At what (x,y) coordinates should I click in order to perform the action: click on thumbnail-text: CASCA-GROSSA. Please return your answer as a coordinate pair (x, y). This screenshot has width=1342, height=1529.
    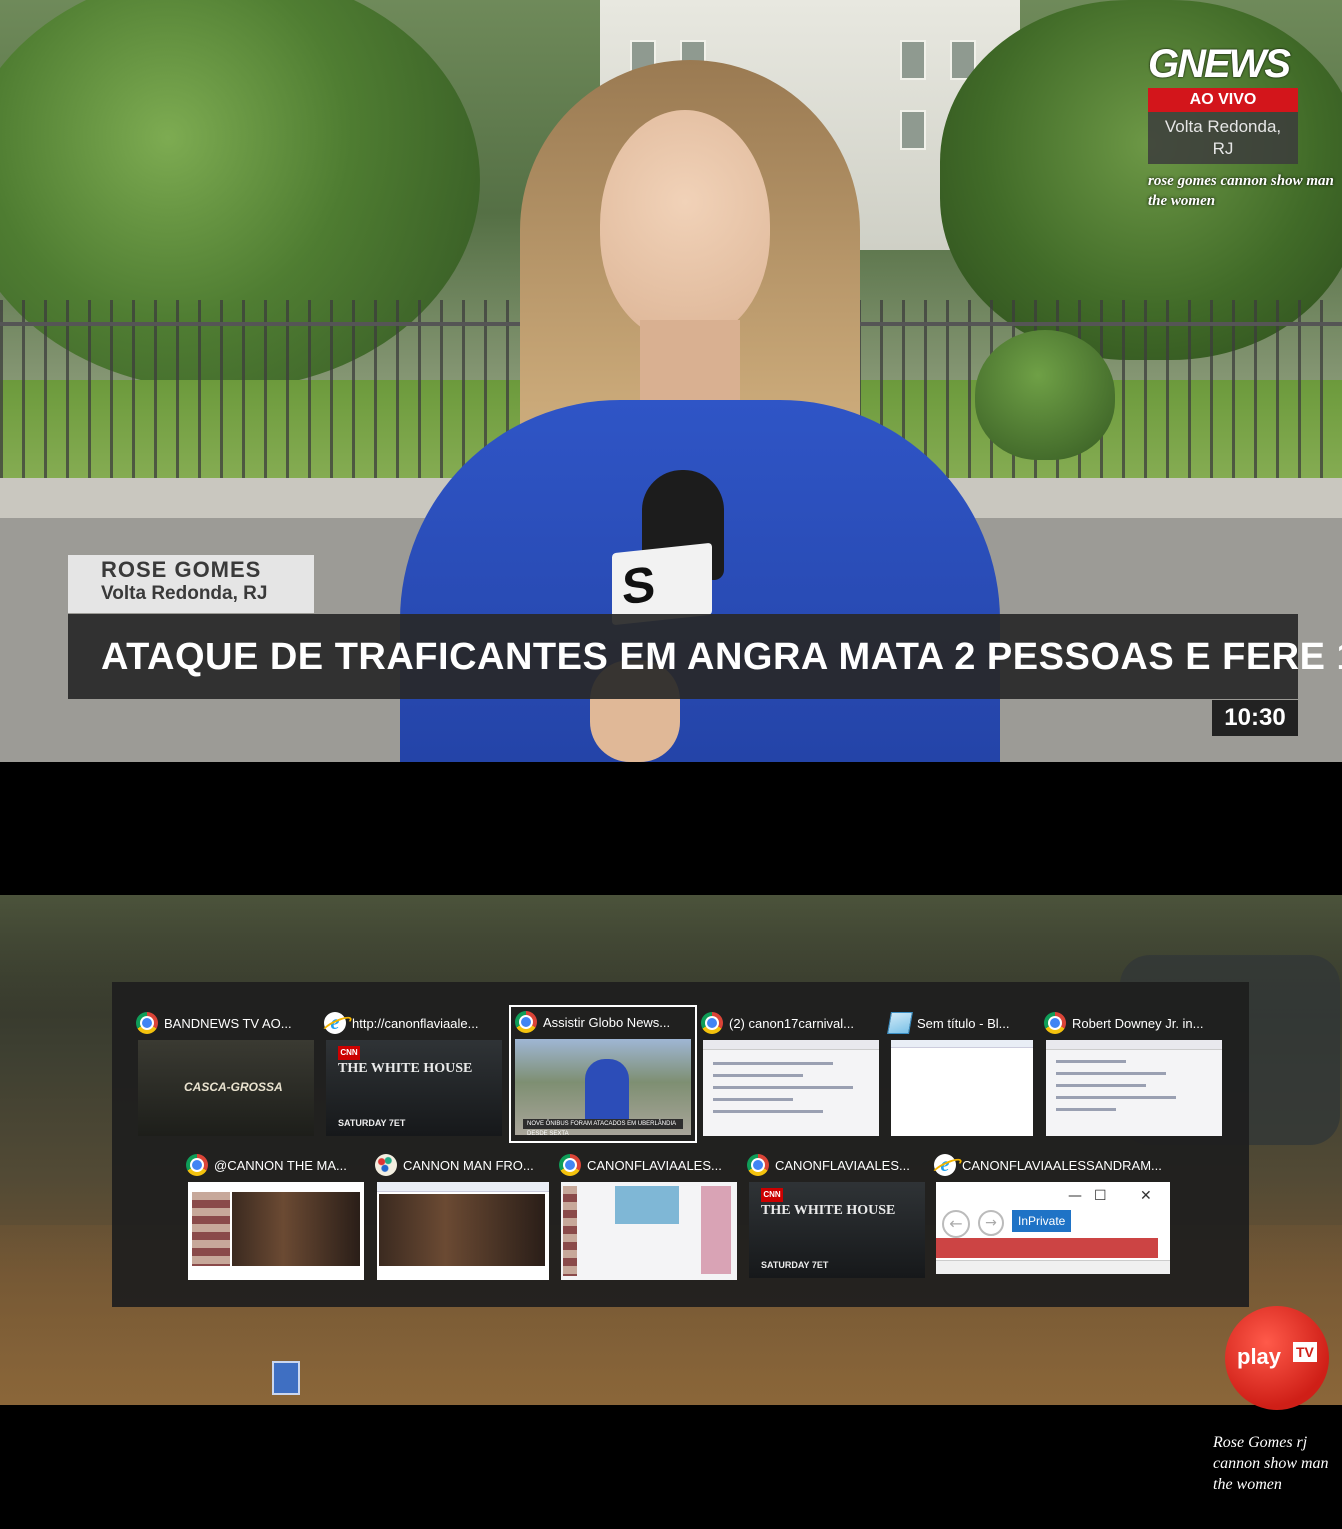
    Looking at the image, I should click on (233, 1087).